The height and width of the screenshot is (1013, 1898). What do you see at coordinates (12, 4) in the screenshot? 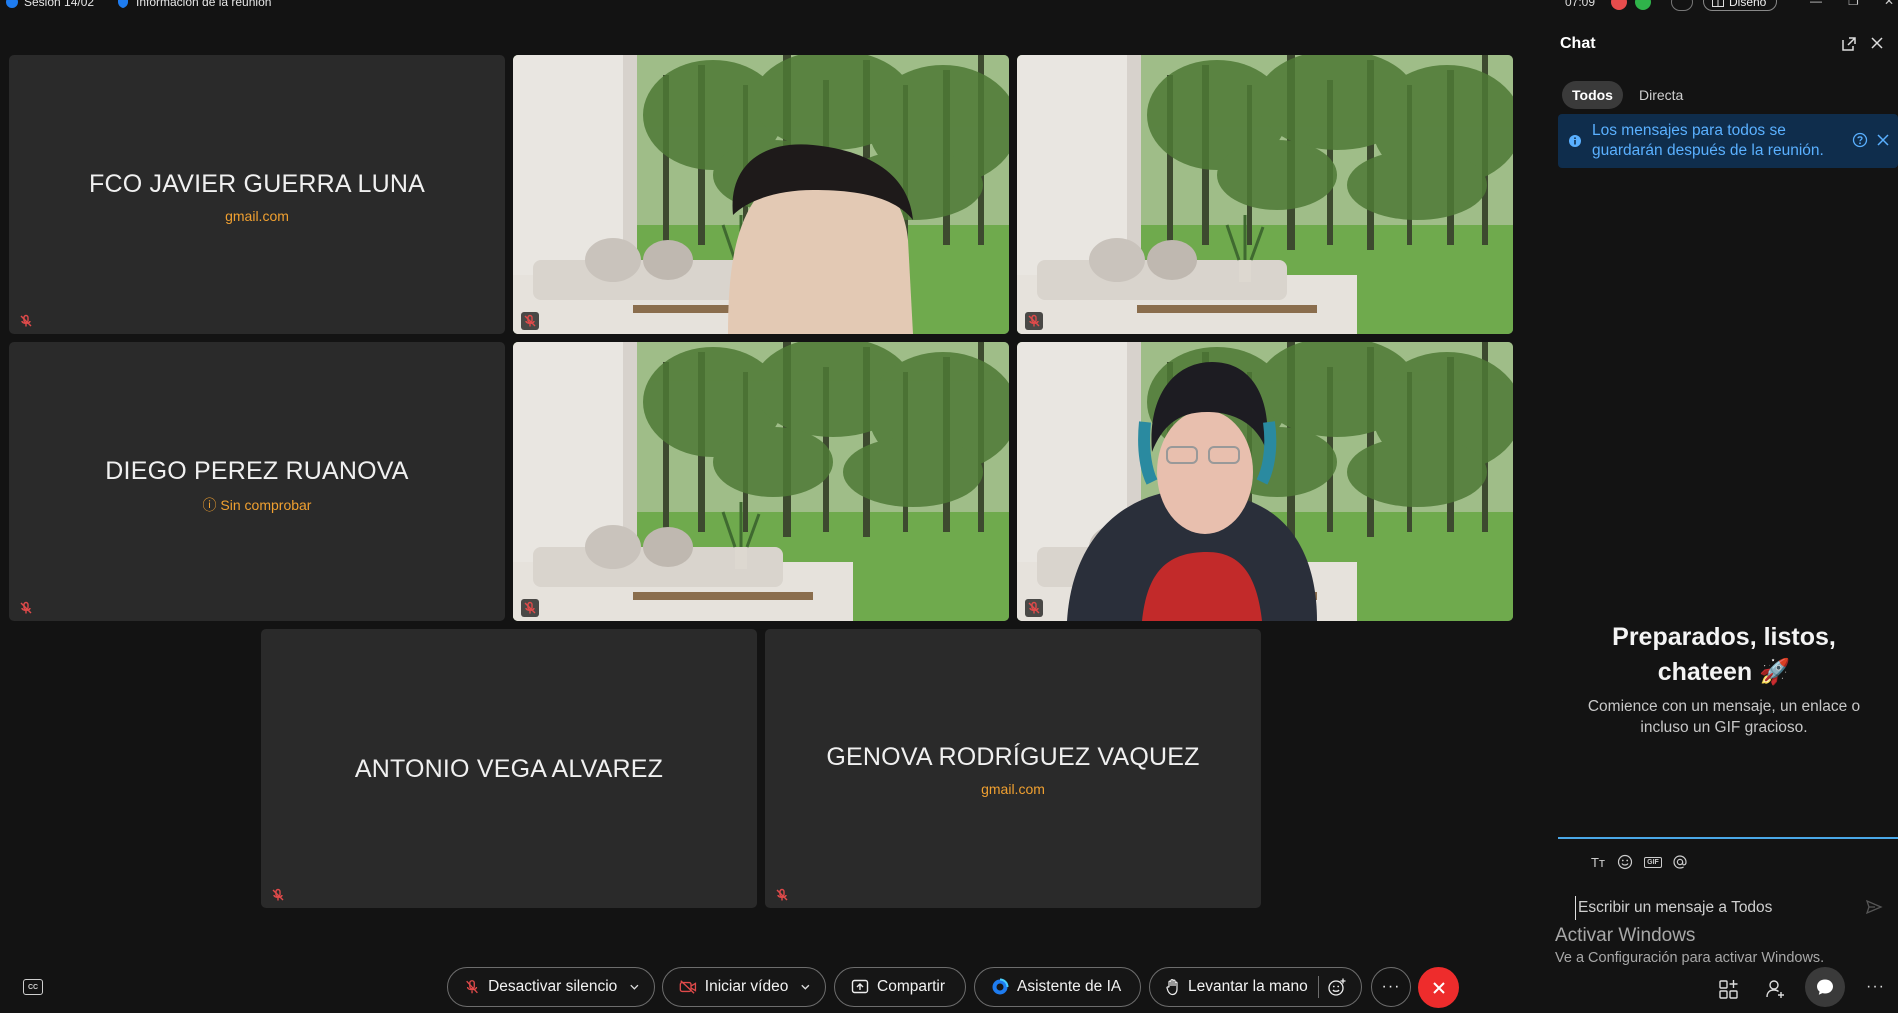
I see `webex-icon` at bounding box center [12, 4].